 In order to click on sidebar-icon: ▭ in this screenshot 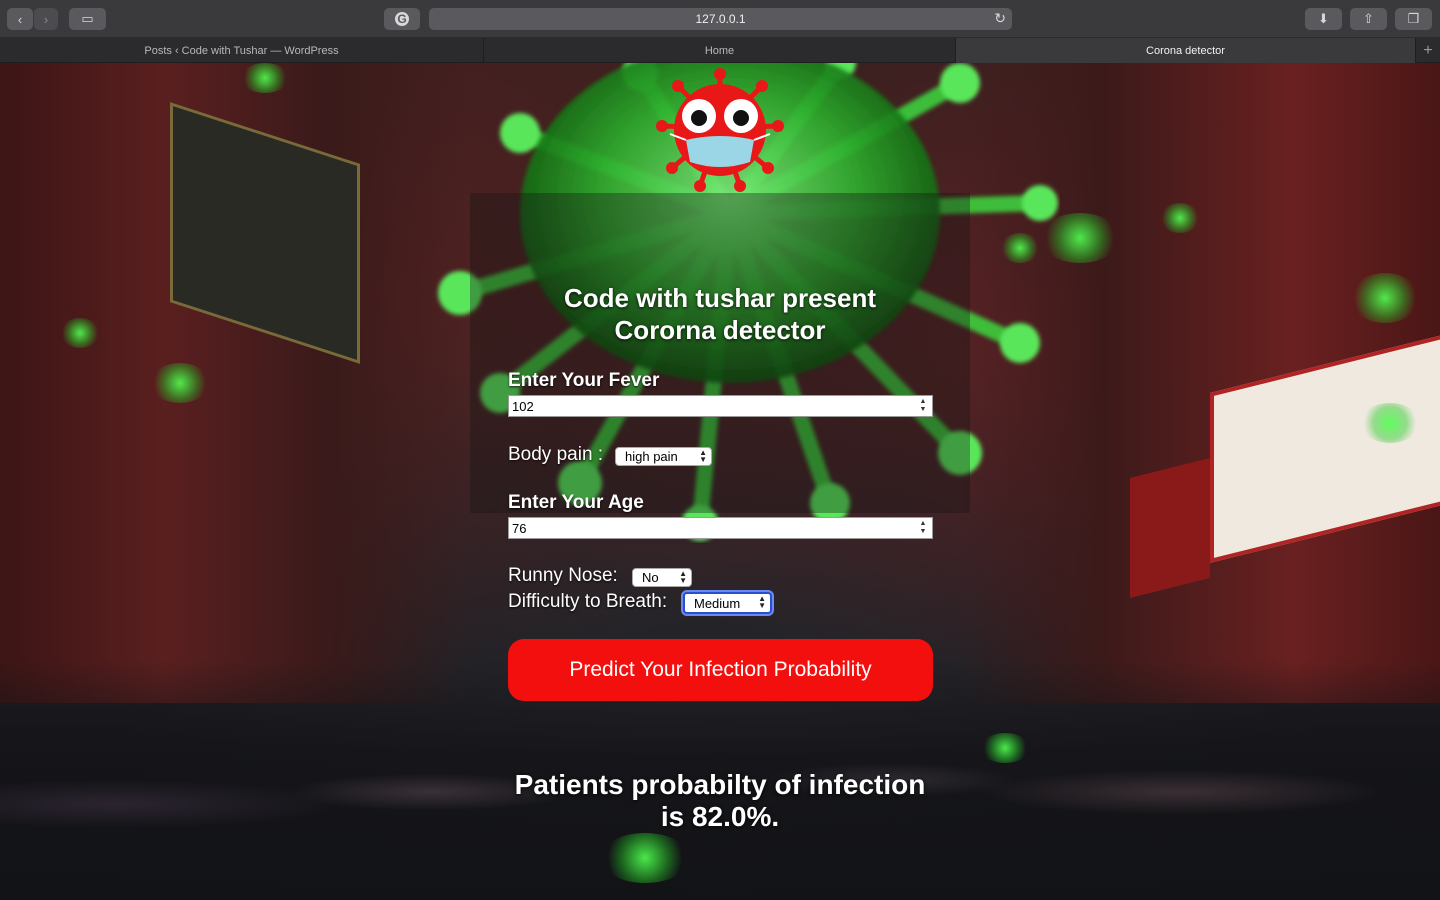, I will do `click(87, 18)`.